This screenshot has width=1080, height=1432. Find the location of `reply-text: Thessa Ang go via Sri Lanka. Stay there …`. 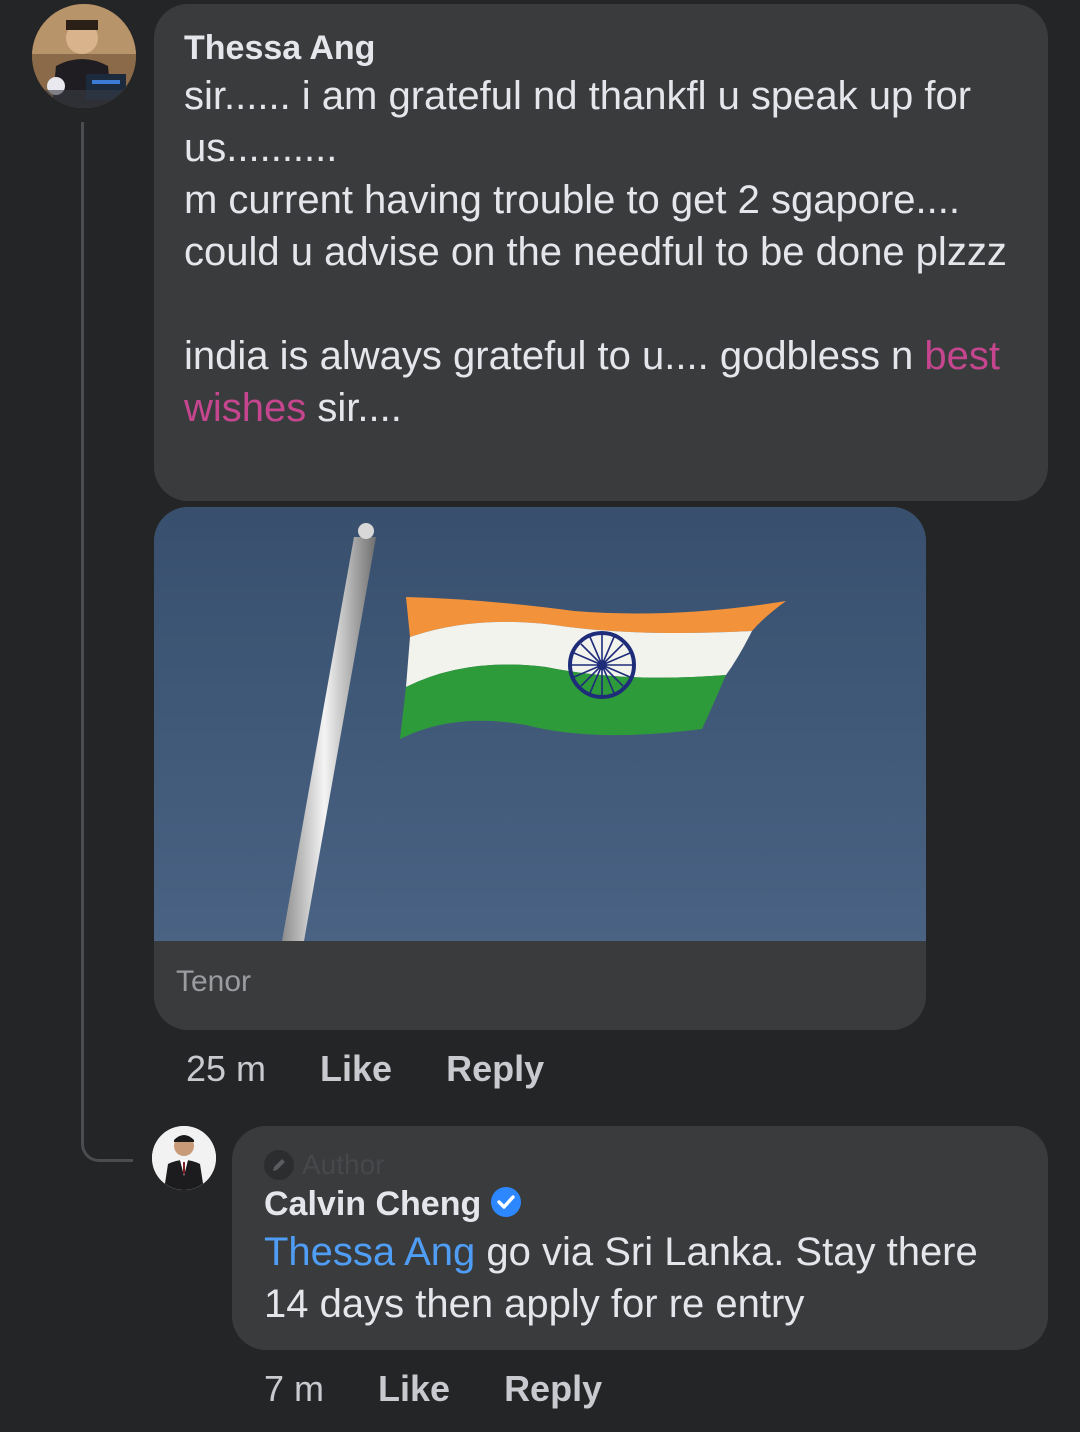

reply-text: Thessa Ang go via Sri Lanka. Stay there … is located at coordinates (640, 1278).